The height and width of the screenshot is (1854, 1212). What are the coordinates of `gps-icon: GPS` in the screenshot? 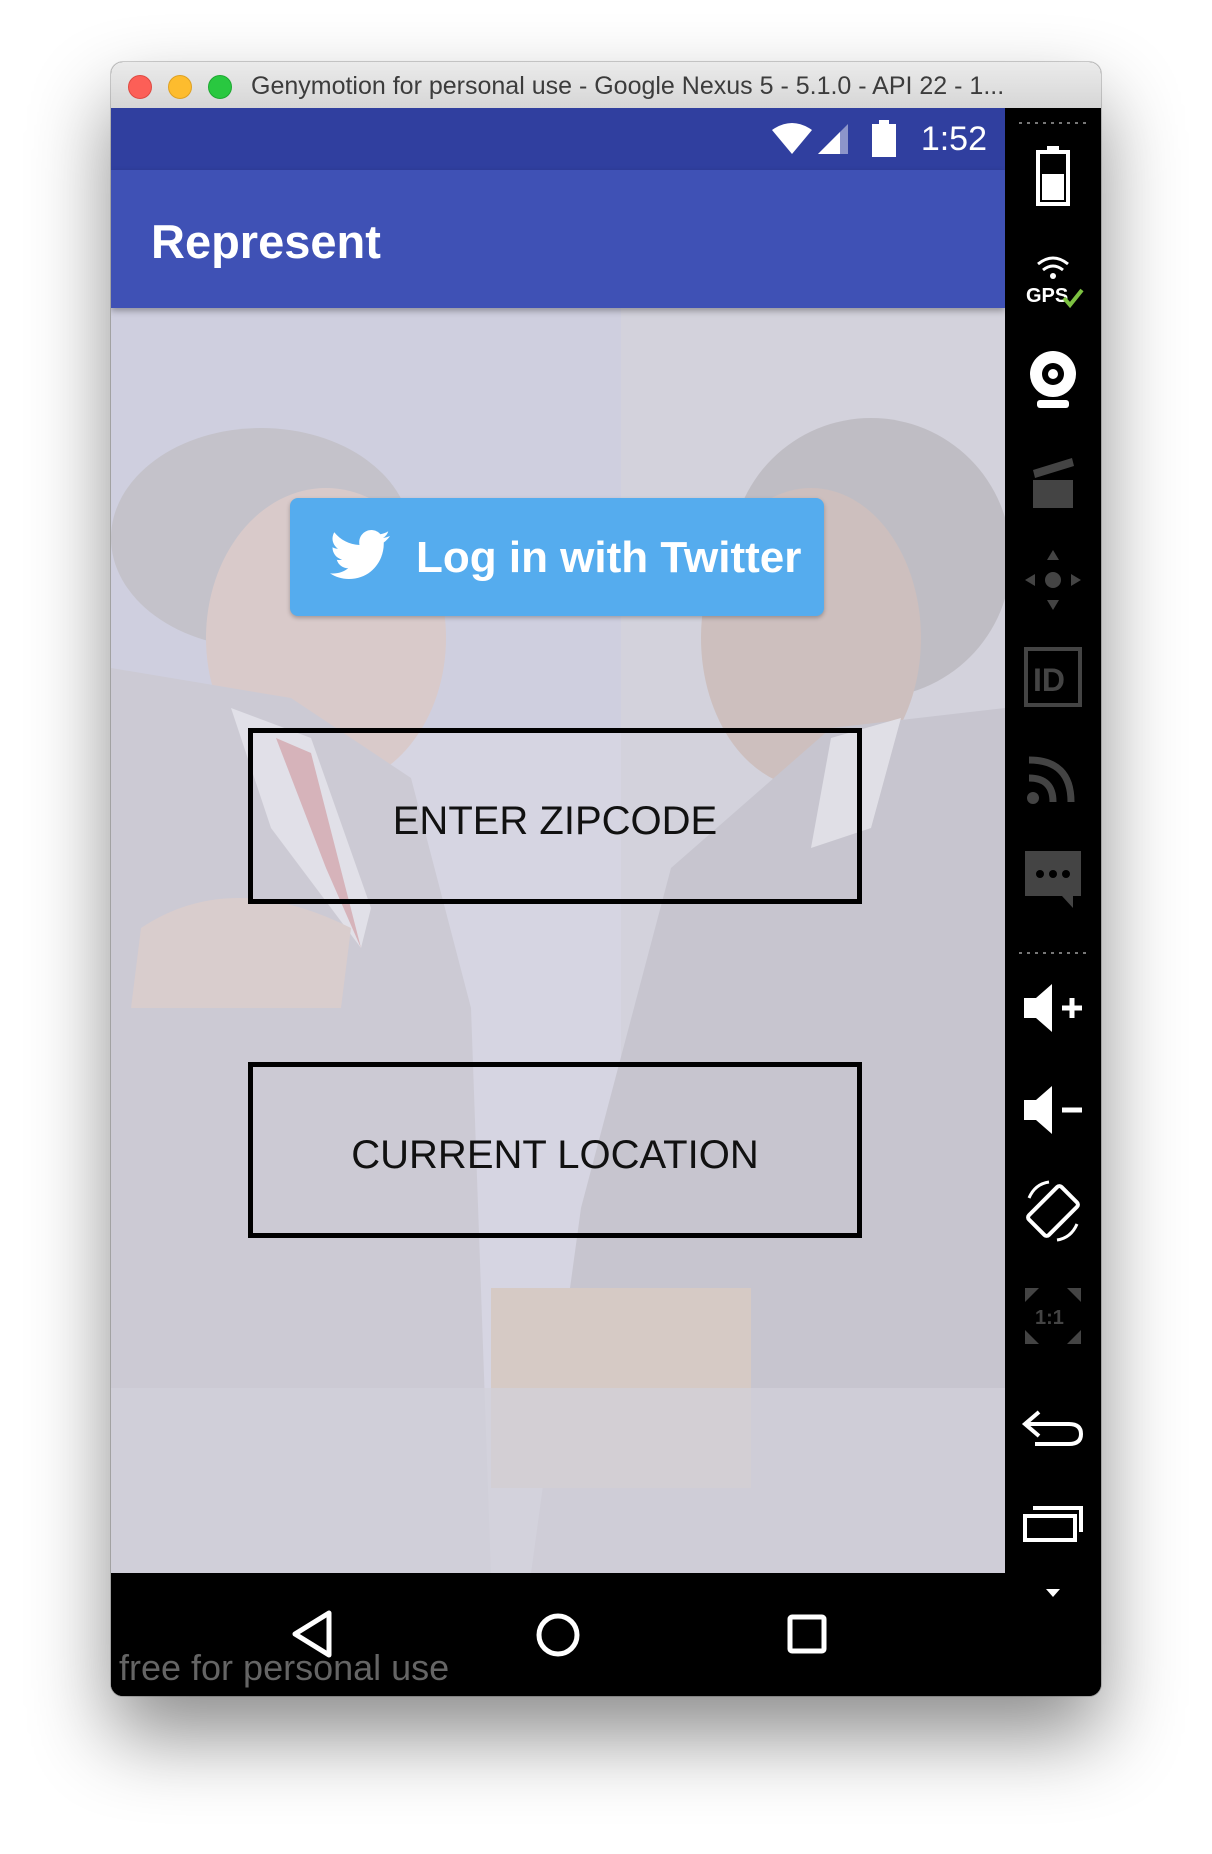 It's located at (1055, 282).